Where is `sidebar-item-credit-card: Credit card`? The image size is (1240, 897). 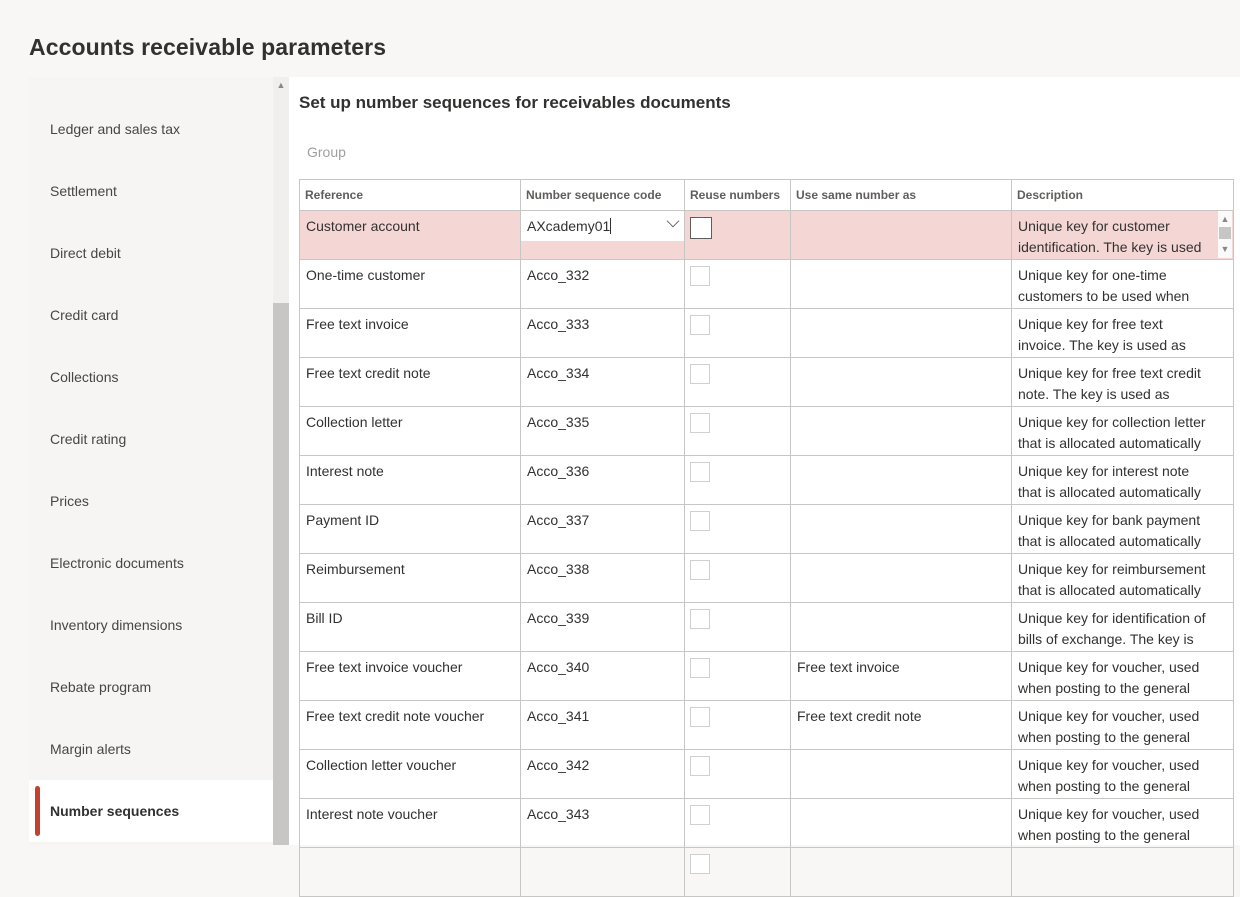
sidebar-item-credit-card: Credit card is located at coordinates (151, 315).